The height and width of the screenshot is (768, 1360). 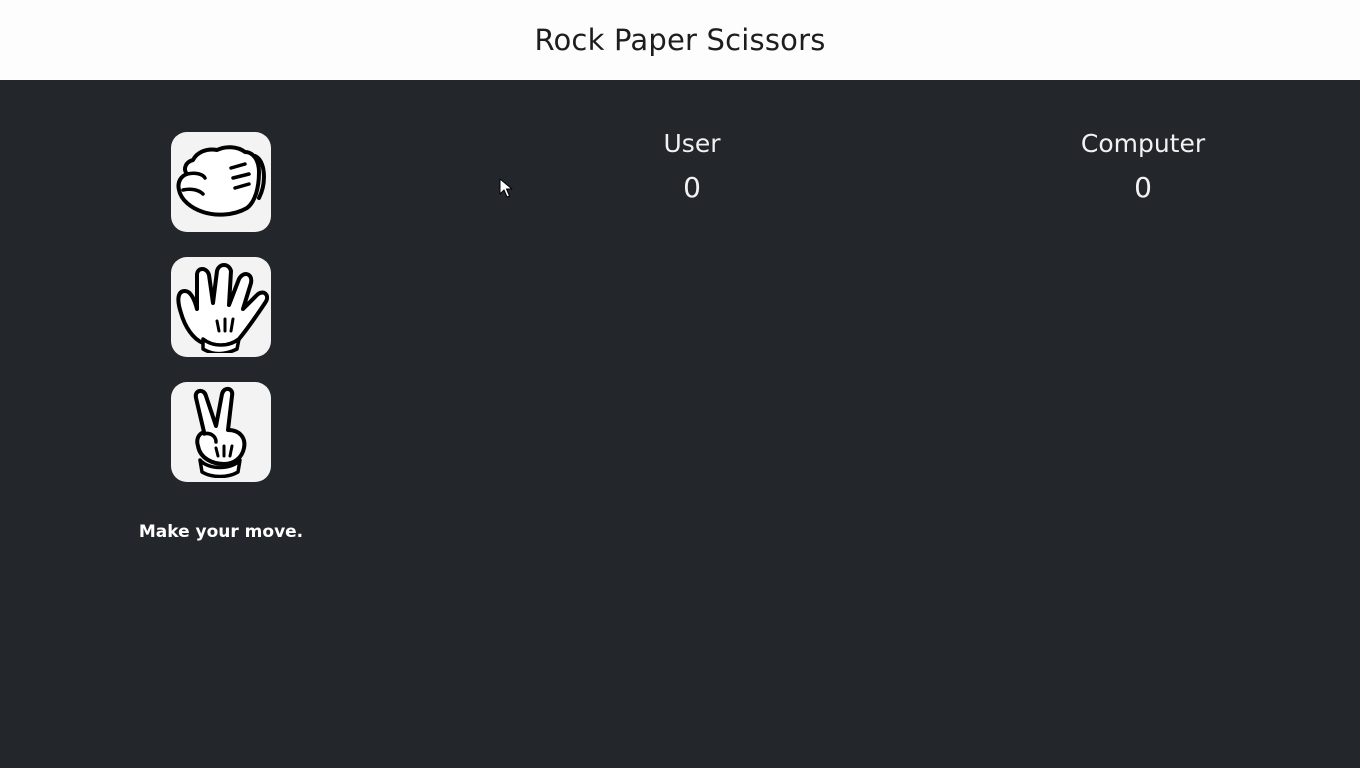 What do you see at coordinates (1143, 187) in the screenshot?
I see `computer-score: 0` at bounding box center [1143, 187].